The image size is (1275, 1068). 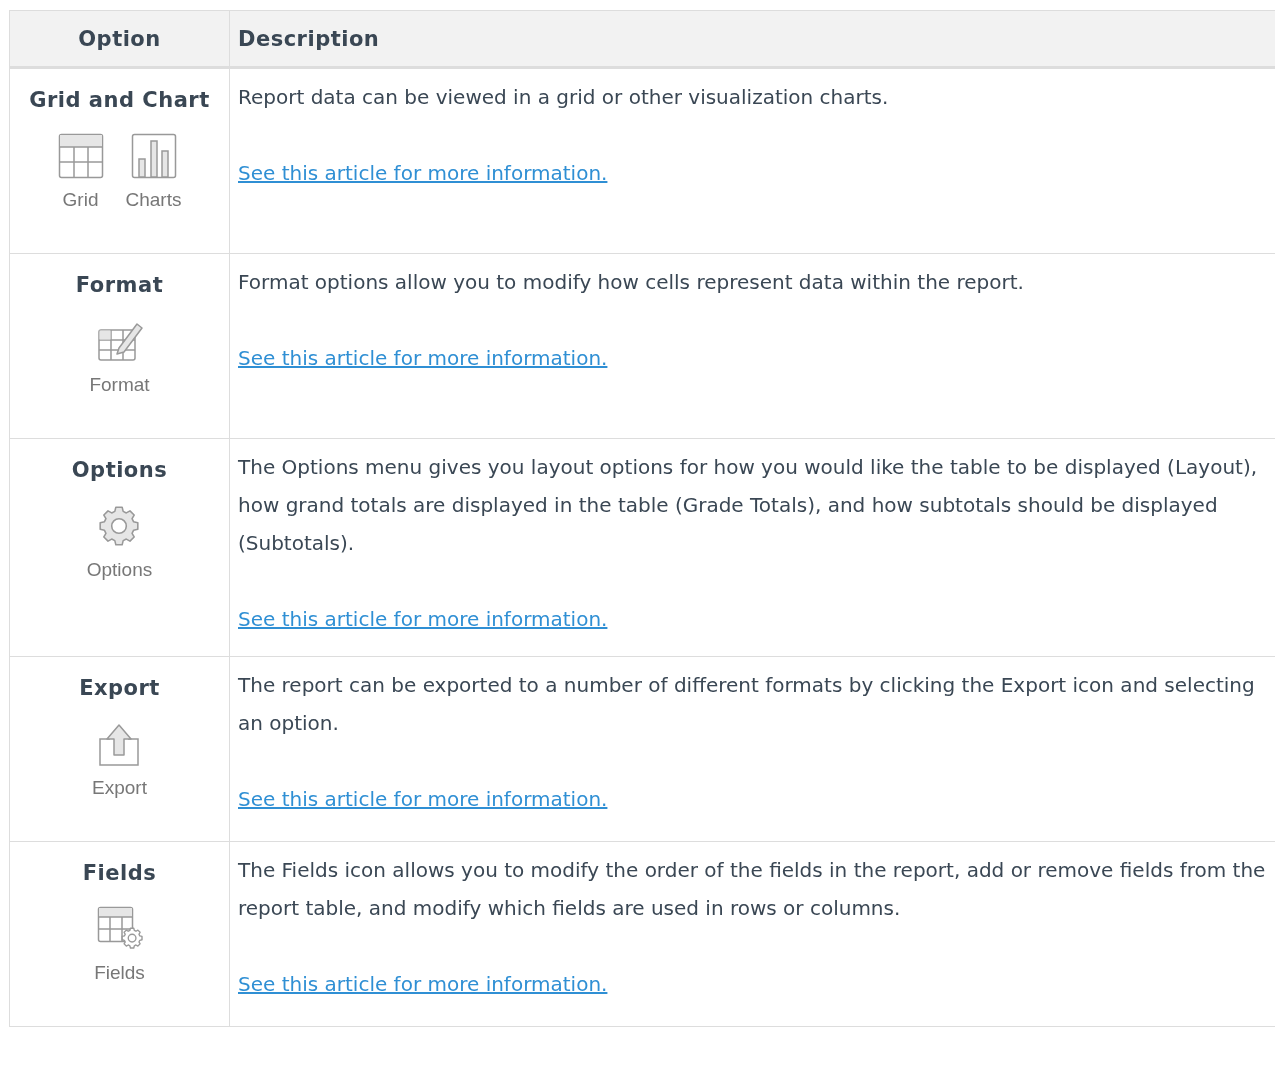 What do you see at coordinates (119, 788) in the screenshot?
I see `icon-label: Export` at bounding box center [119, 788].